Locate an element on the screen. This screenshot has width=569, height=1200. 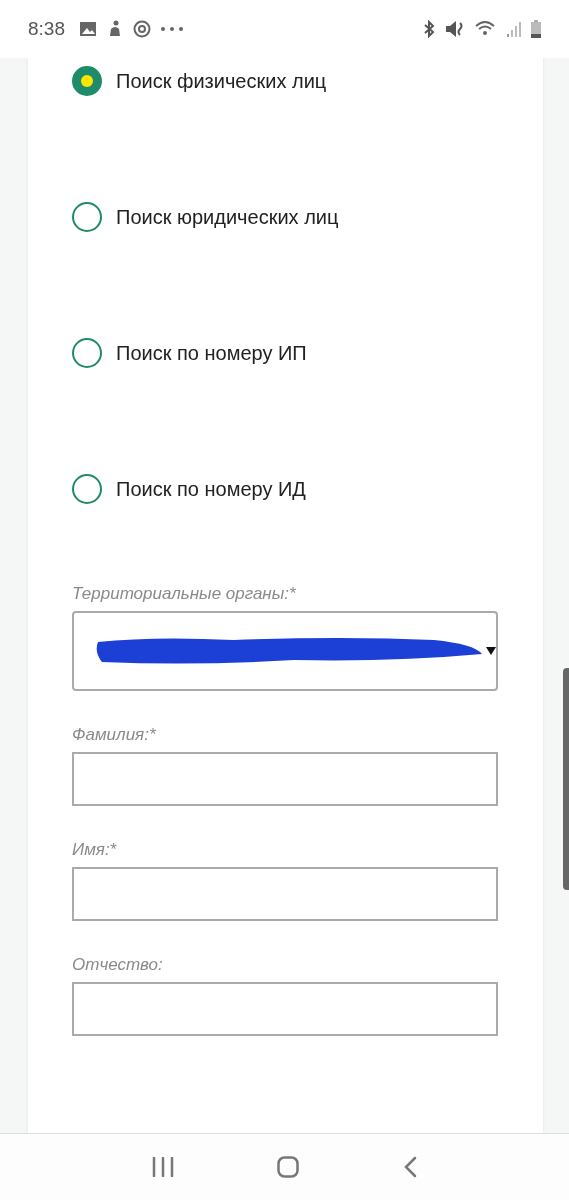
clock: 8:38 is located at coordinates (46, 29).